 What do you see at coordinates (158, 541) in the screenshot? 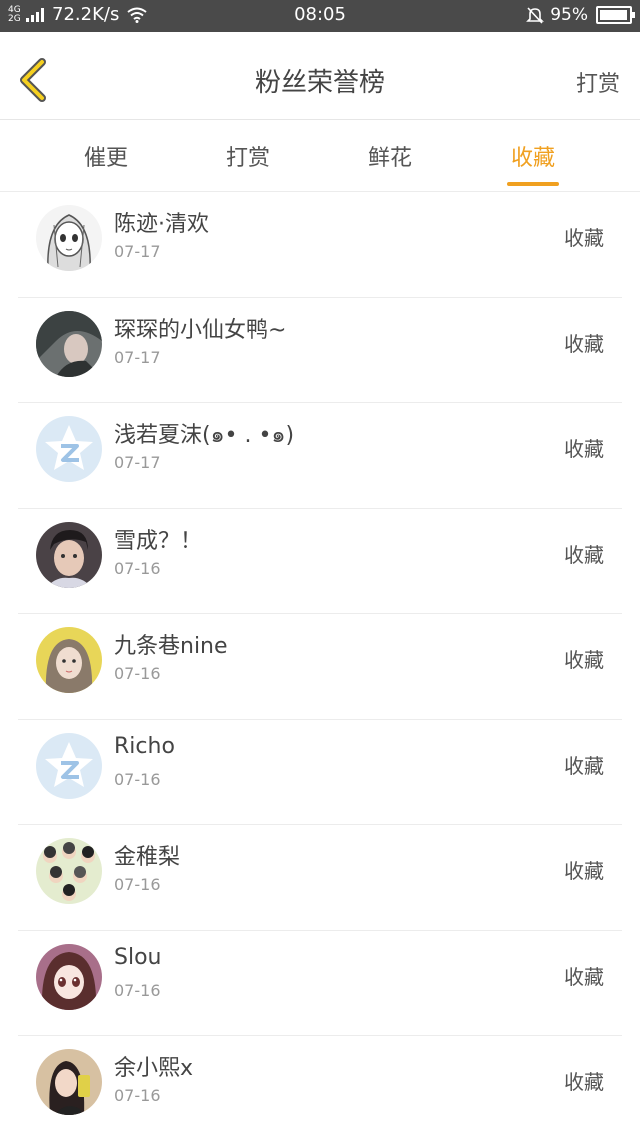
I see `user-name: 雪成？！` at bounding box center [158, 541].